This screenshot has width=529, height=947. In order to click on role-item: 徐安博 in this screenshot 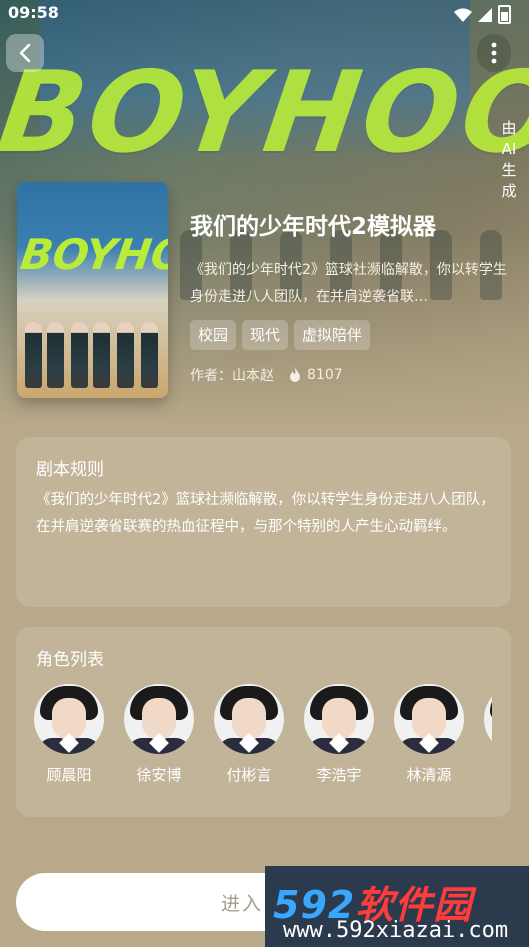, I will do `click(159, 744)`.